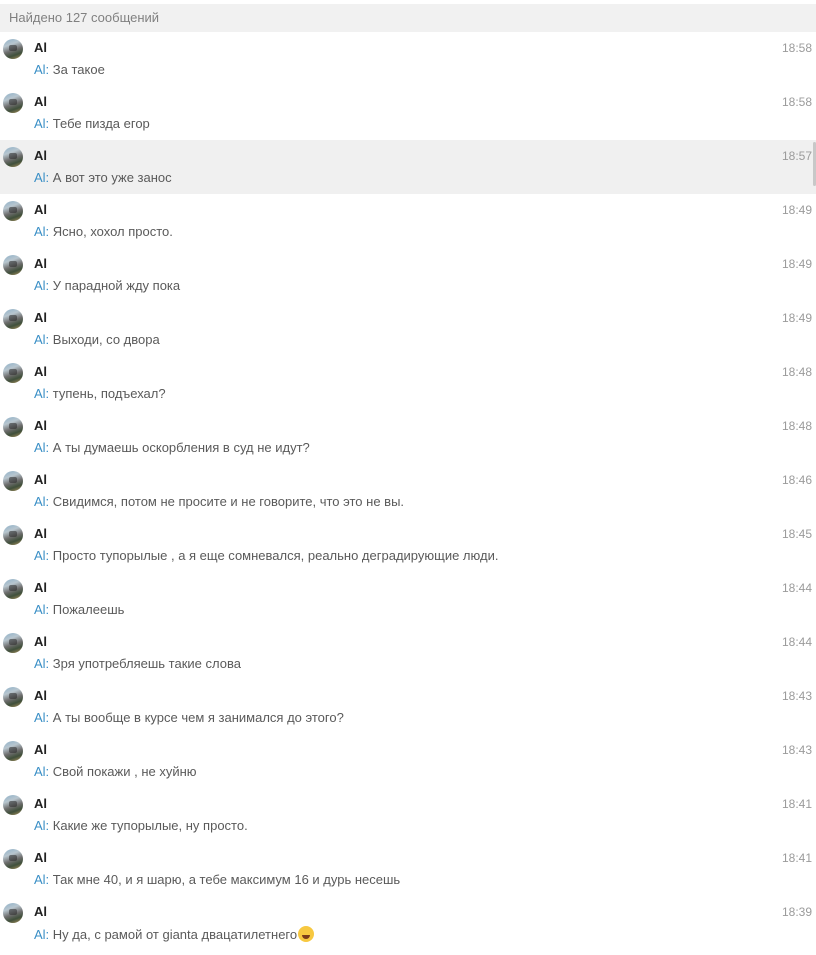 This screenshot has width=816, height=955. I want to click on message-item: Al 18:49 Al: У парадной жду пока, so click(408, 275).